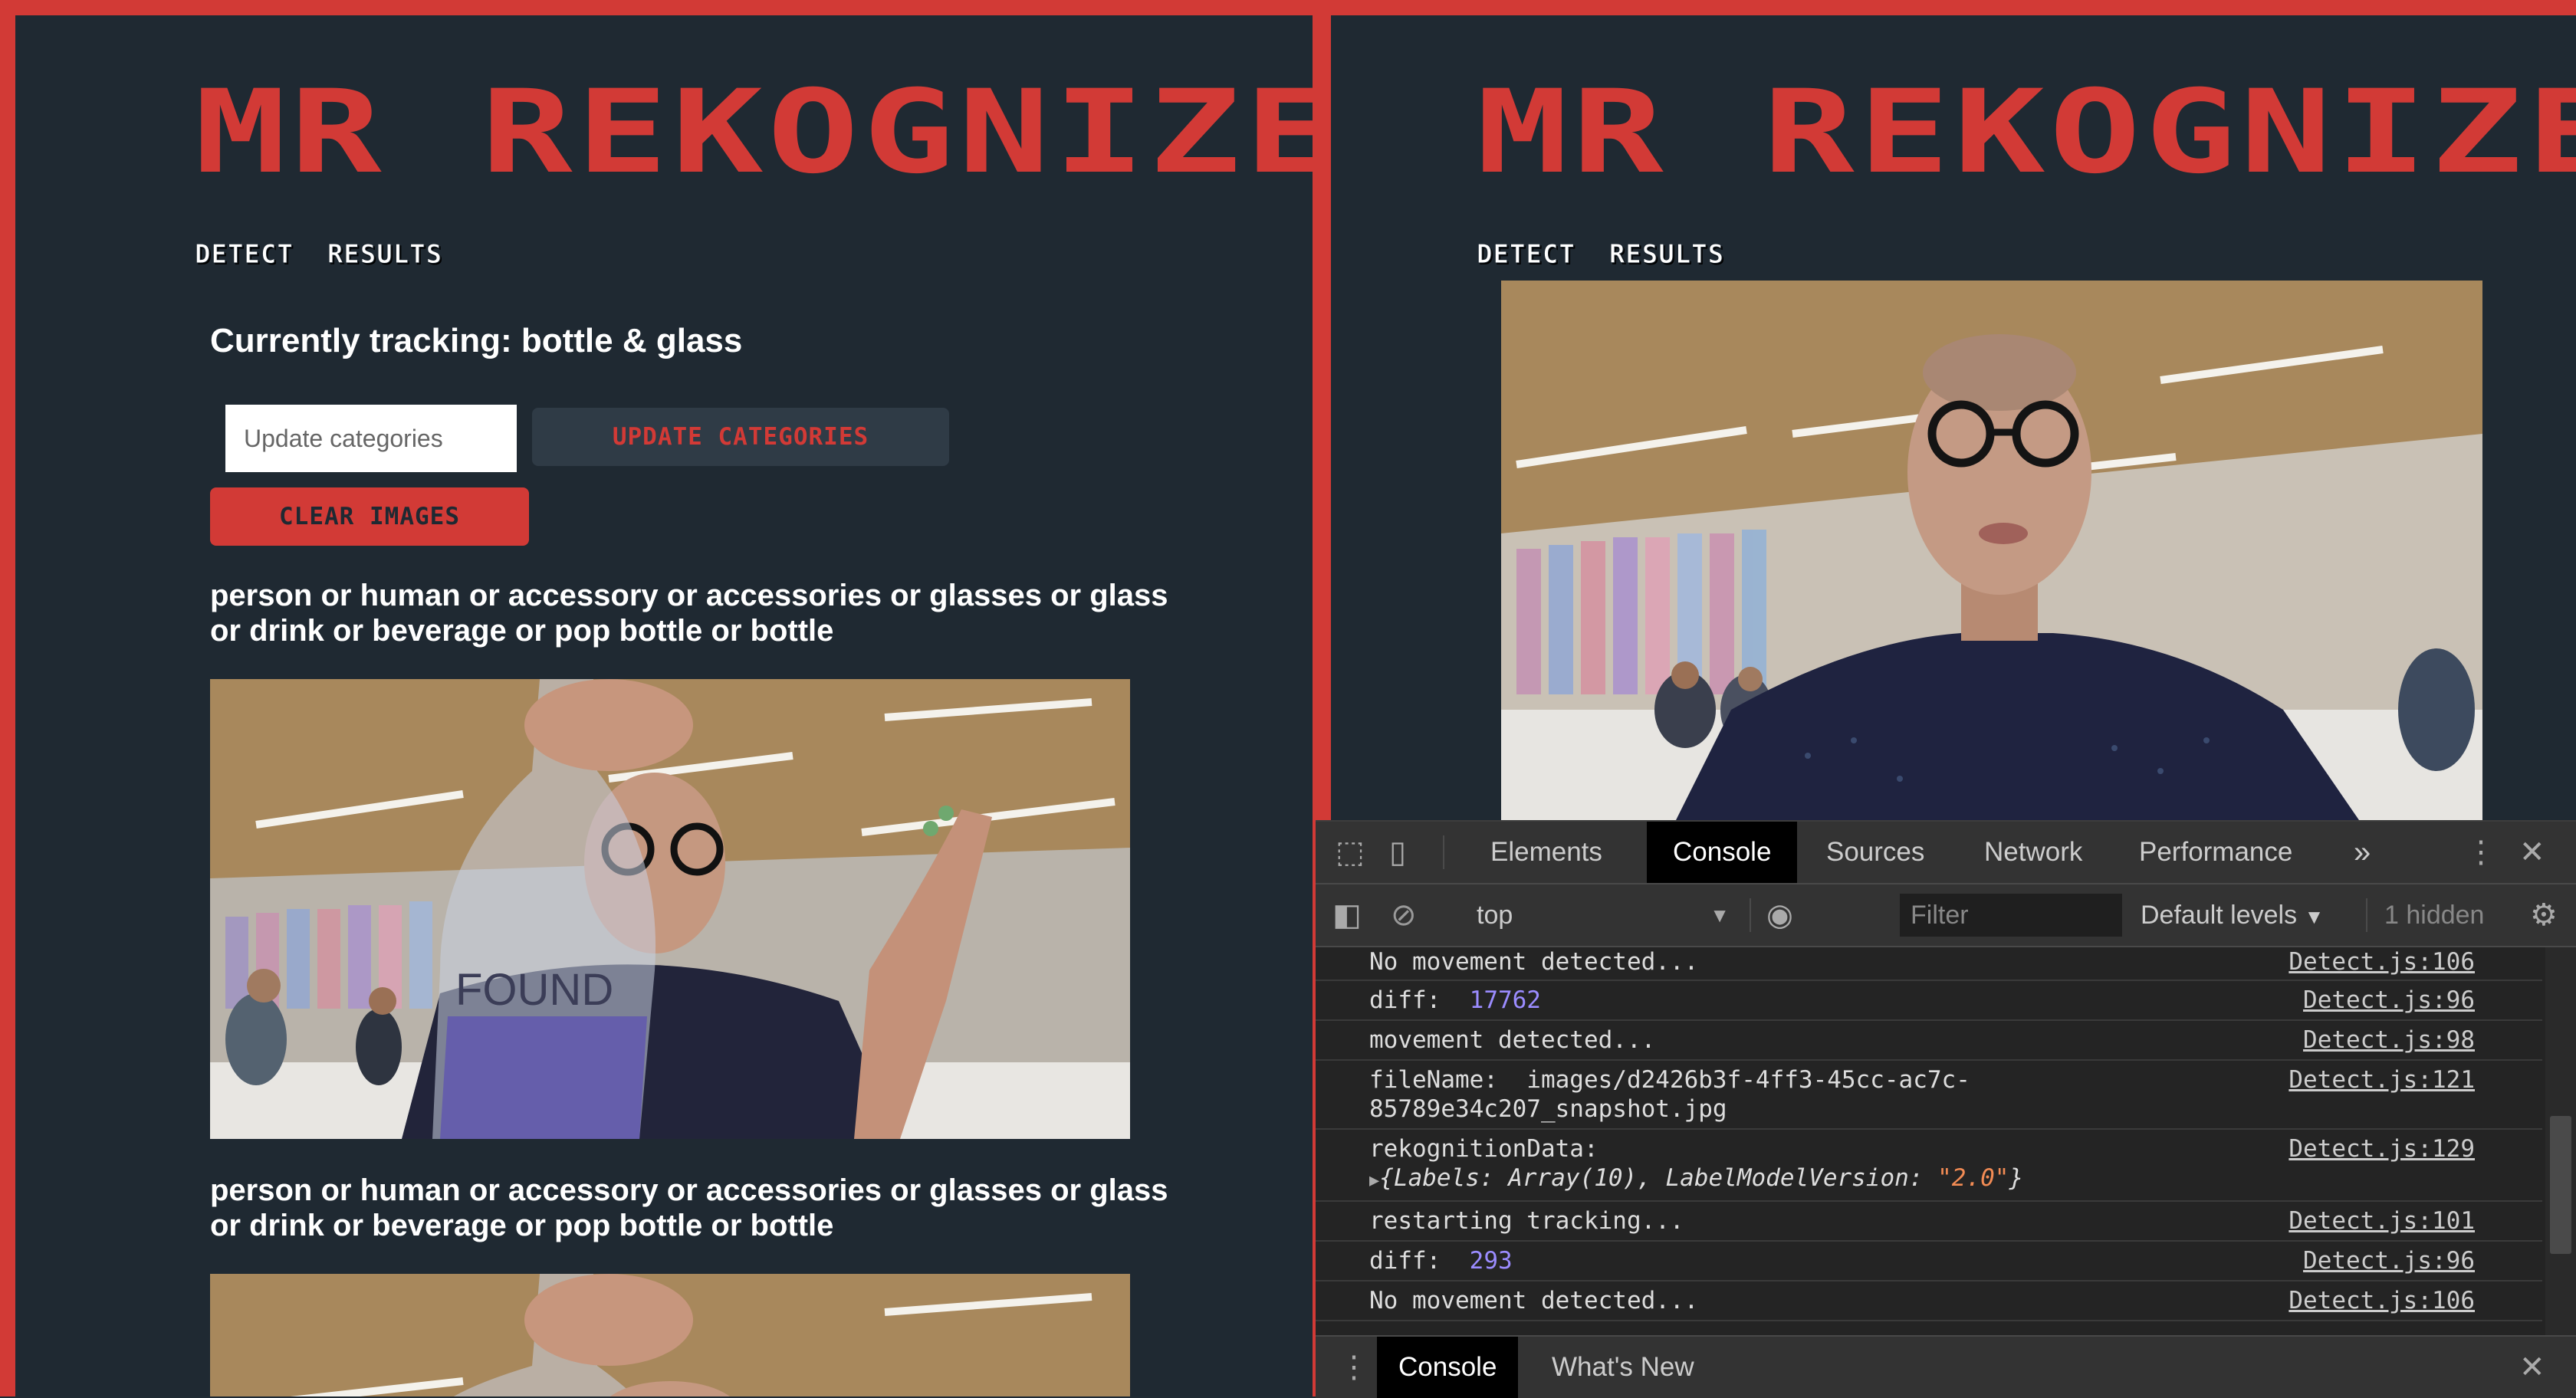 This screenshot has height=1398, width=2576. I want to click on log-source-link: Detect.js:121, so click(2381, 1079).